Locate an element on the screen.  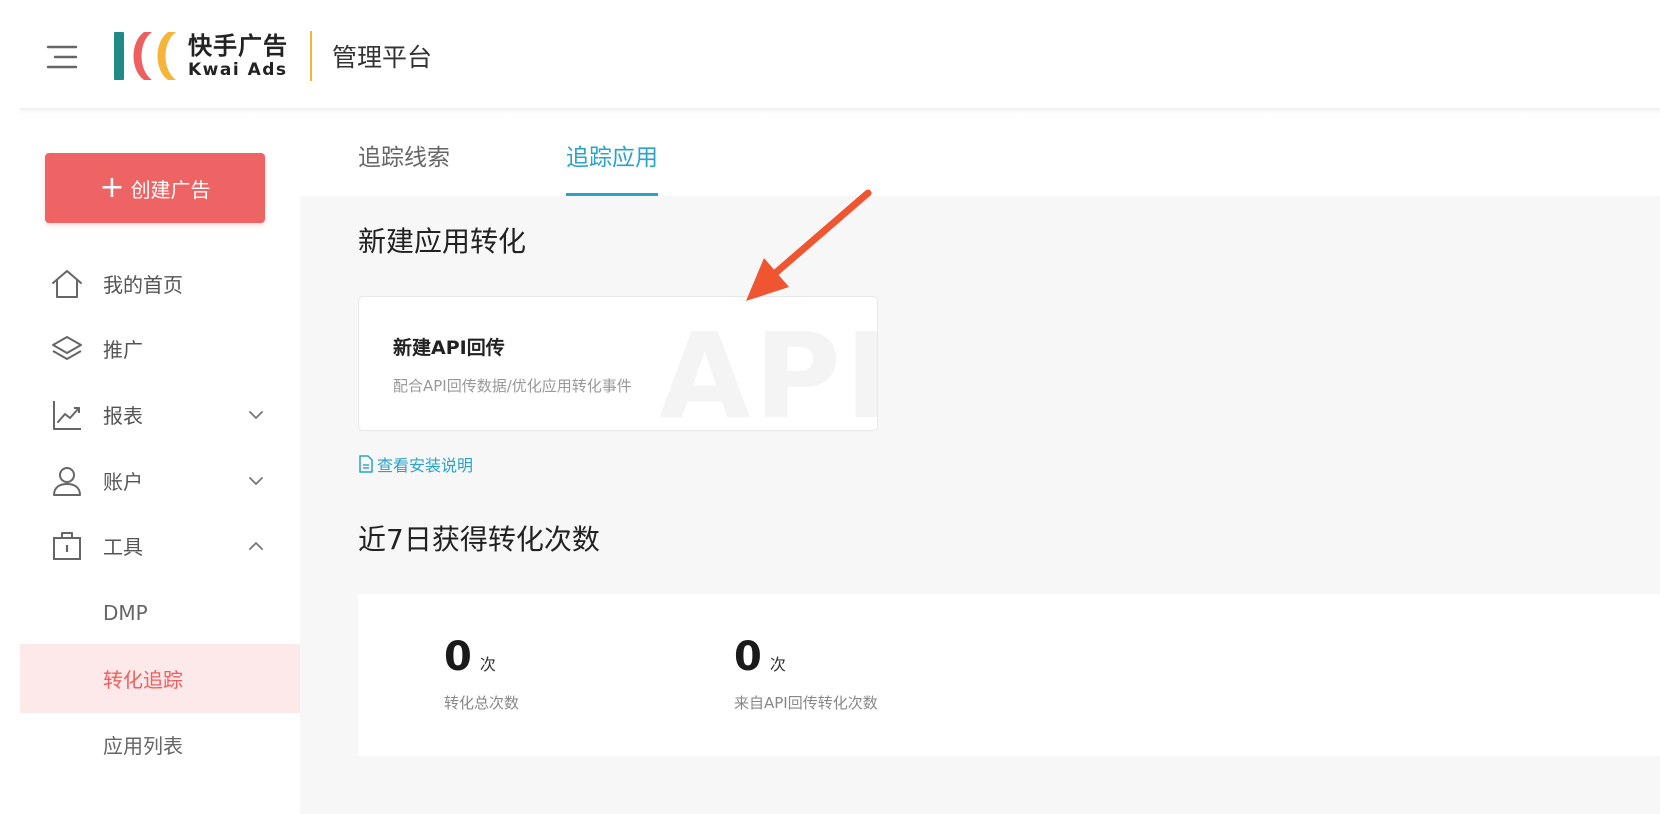
sidebar-subitem-app-list: 应用列表 is located at coordinates (160, 744).